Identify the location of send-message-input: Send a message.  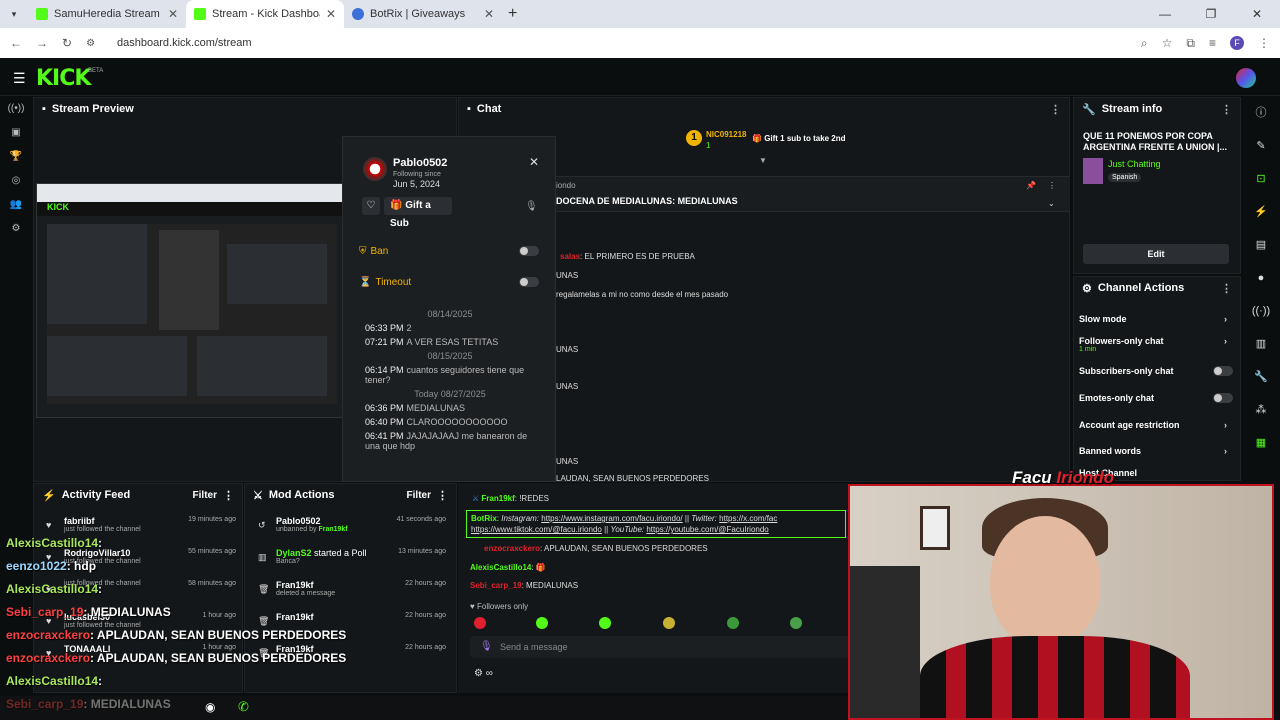
(660, 647).